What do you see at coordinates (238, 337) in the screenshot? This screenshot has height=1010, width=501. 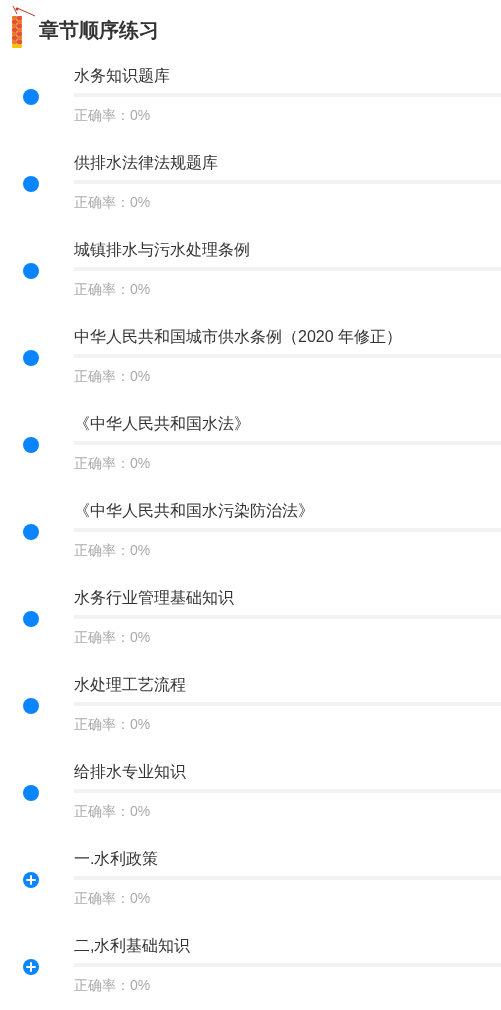 I see `chapter-title: 中华人民共和国城市供水条例（2020 年修正）` at bounding box center [238, 337].